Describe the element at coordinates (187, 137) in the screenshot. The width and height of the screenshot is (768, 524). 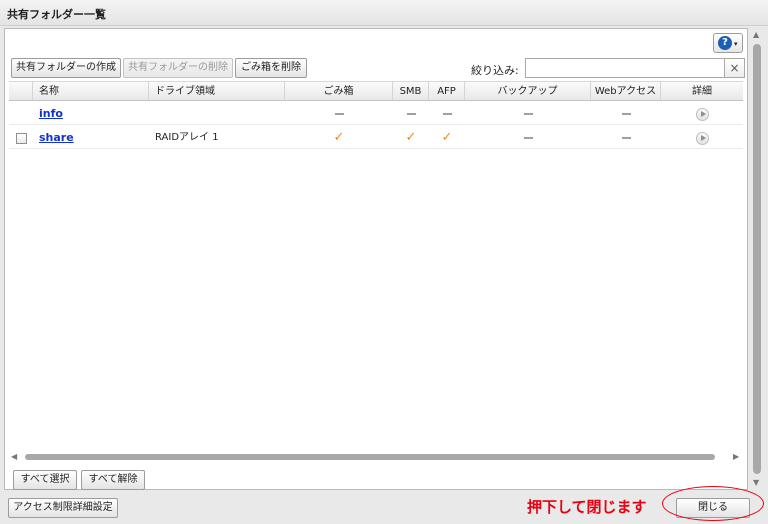
I see `drive-cell: RAIDアレイ 1` at that location.